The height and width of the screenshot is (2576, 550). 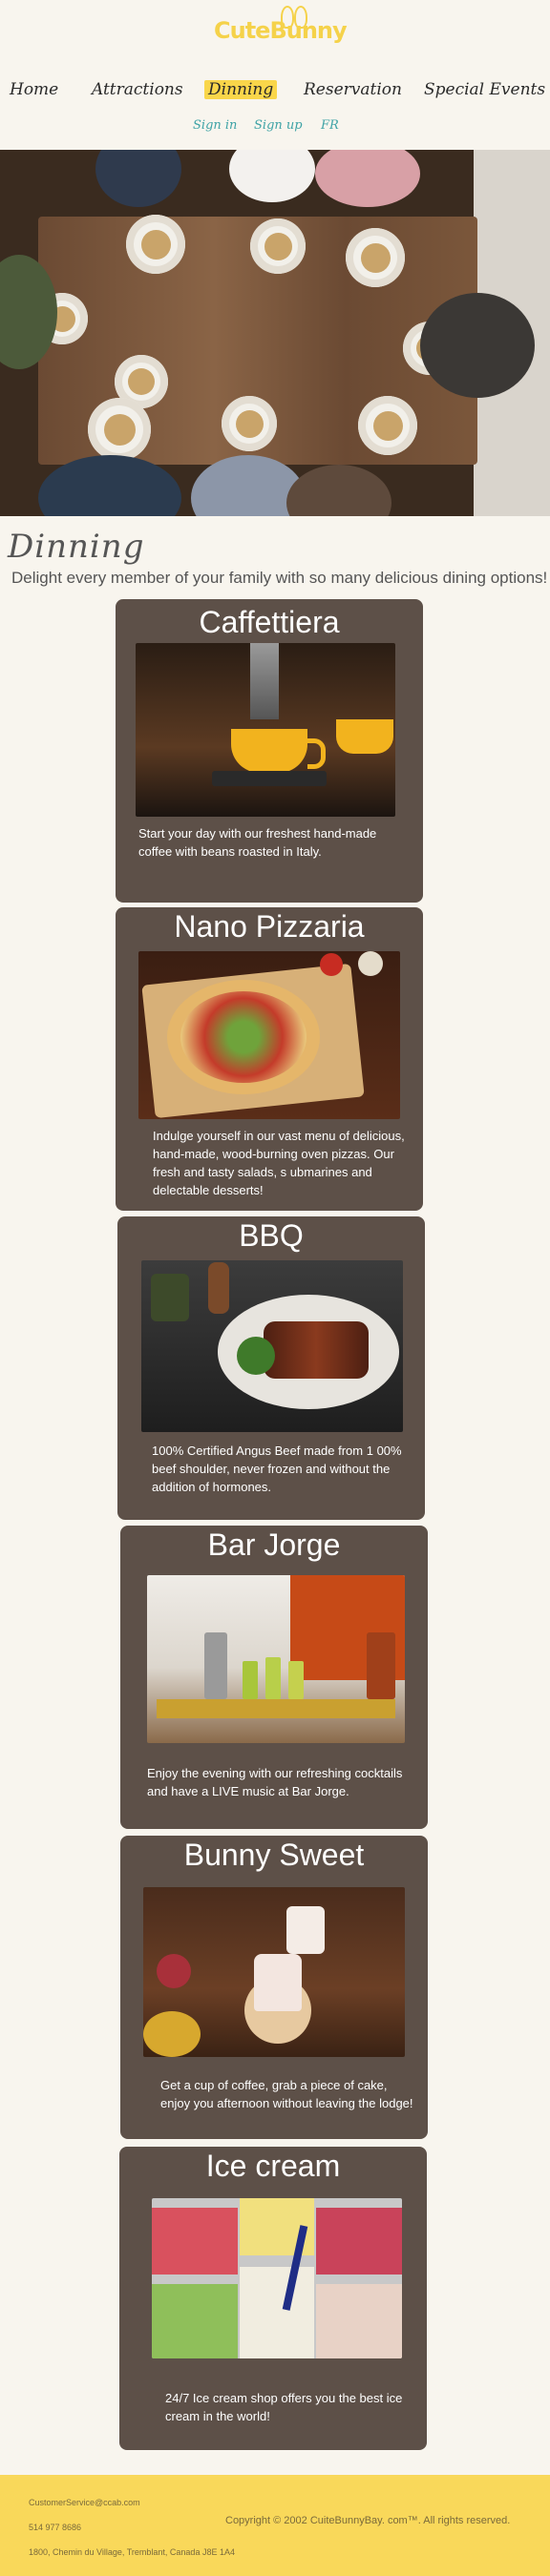 What do you see at coordinates (275, 333) in the screenshot?
I see `hero-image` at bounding box center [275, 333].